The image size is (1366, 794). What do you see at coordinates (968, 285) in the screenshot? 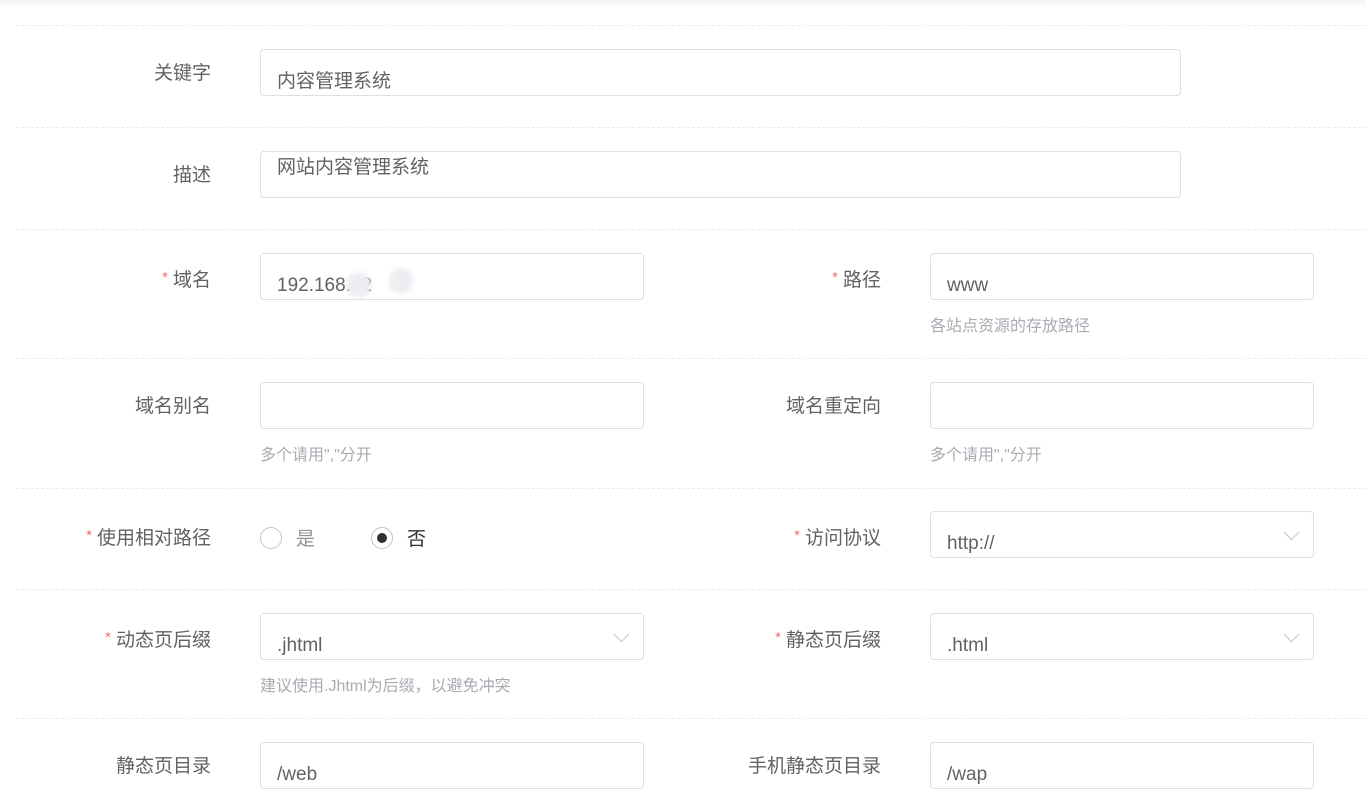
I see `input-value: www` at bounding box center [968, 285].